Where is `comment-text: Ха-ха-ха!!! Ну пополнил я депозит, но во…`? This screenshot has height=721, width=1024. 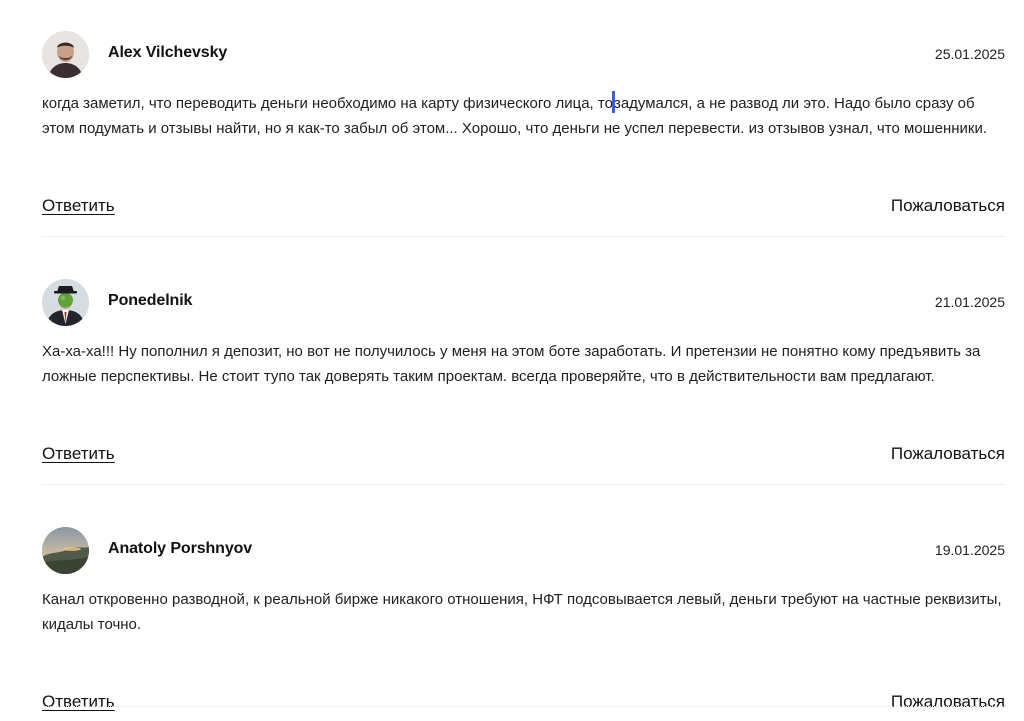
comment-text: Ха-ха-ха!!! Ну пополнил я депозит, но во… is located at coordinates (511, 364).